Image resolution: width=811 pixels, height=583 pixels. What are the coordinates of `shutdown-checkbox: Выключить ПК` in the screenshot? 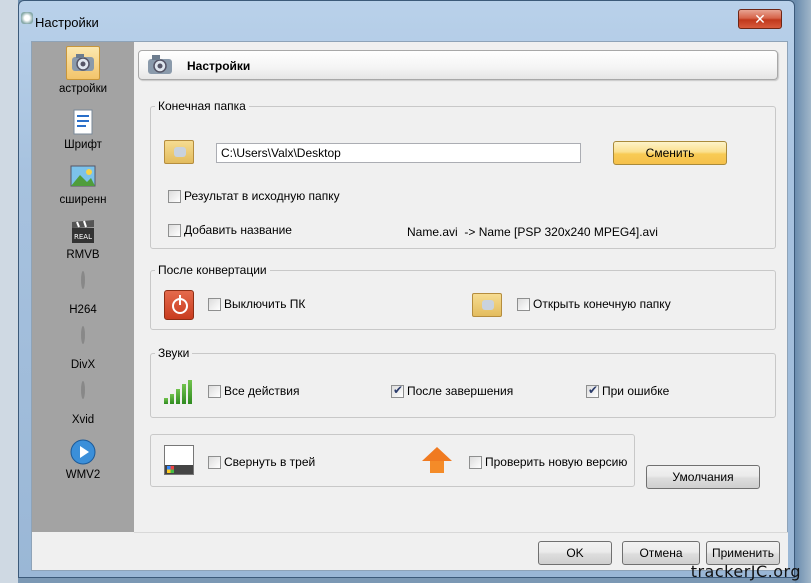 It's located at (256, 304).